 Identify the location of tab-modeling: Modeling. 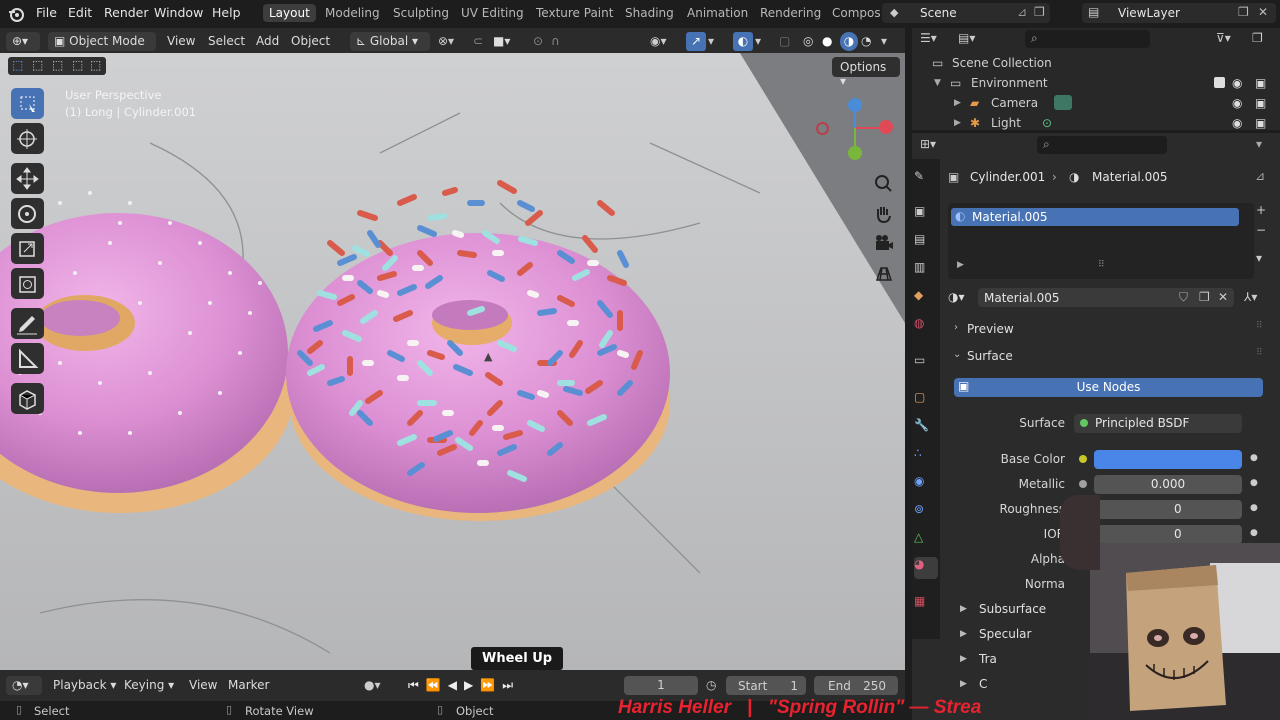
(352, 13).